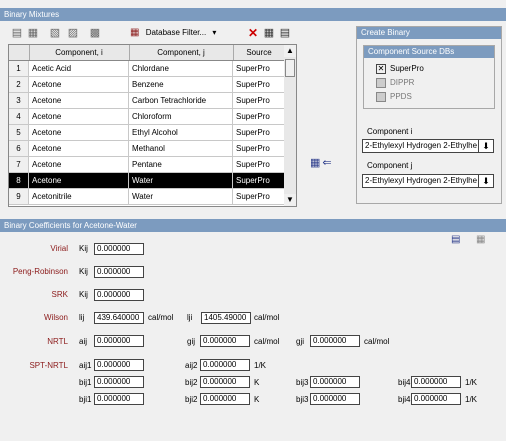 The width and height of the screenshot is (506, 441). Describe the element at coordinates (226, 318) in the screenshot. I see `wilson-lji-field: 1405.49000` at that location.